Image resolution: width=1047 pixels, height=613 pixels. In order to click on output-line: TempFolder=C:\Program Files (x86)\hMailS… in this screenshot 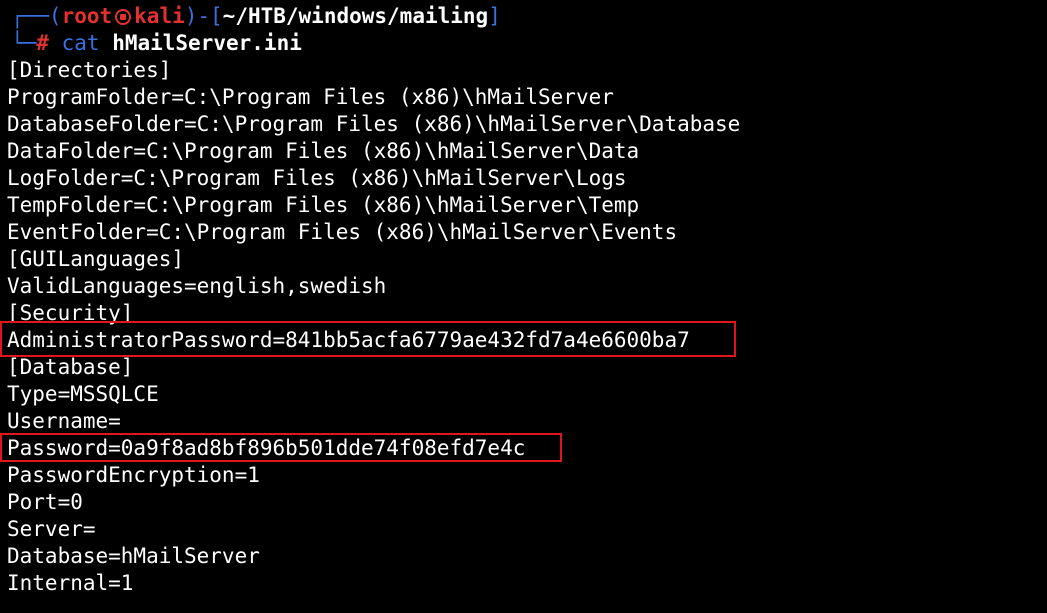, I will do `click(323, 205)`.